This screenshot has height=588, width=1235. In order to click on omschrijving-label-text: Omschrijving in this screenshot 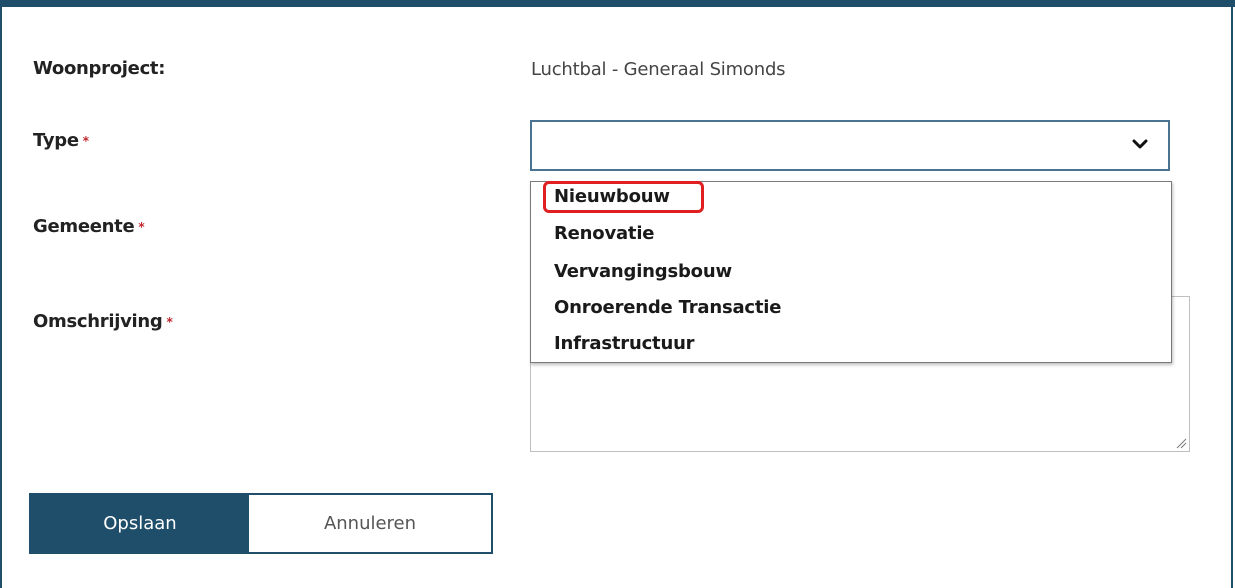, I will do `click(98, 321)`.